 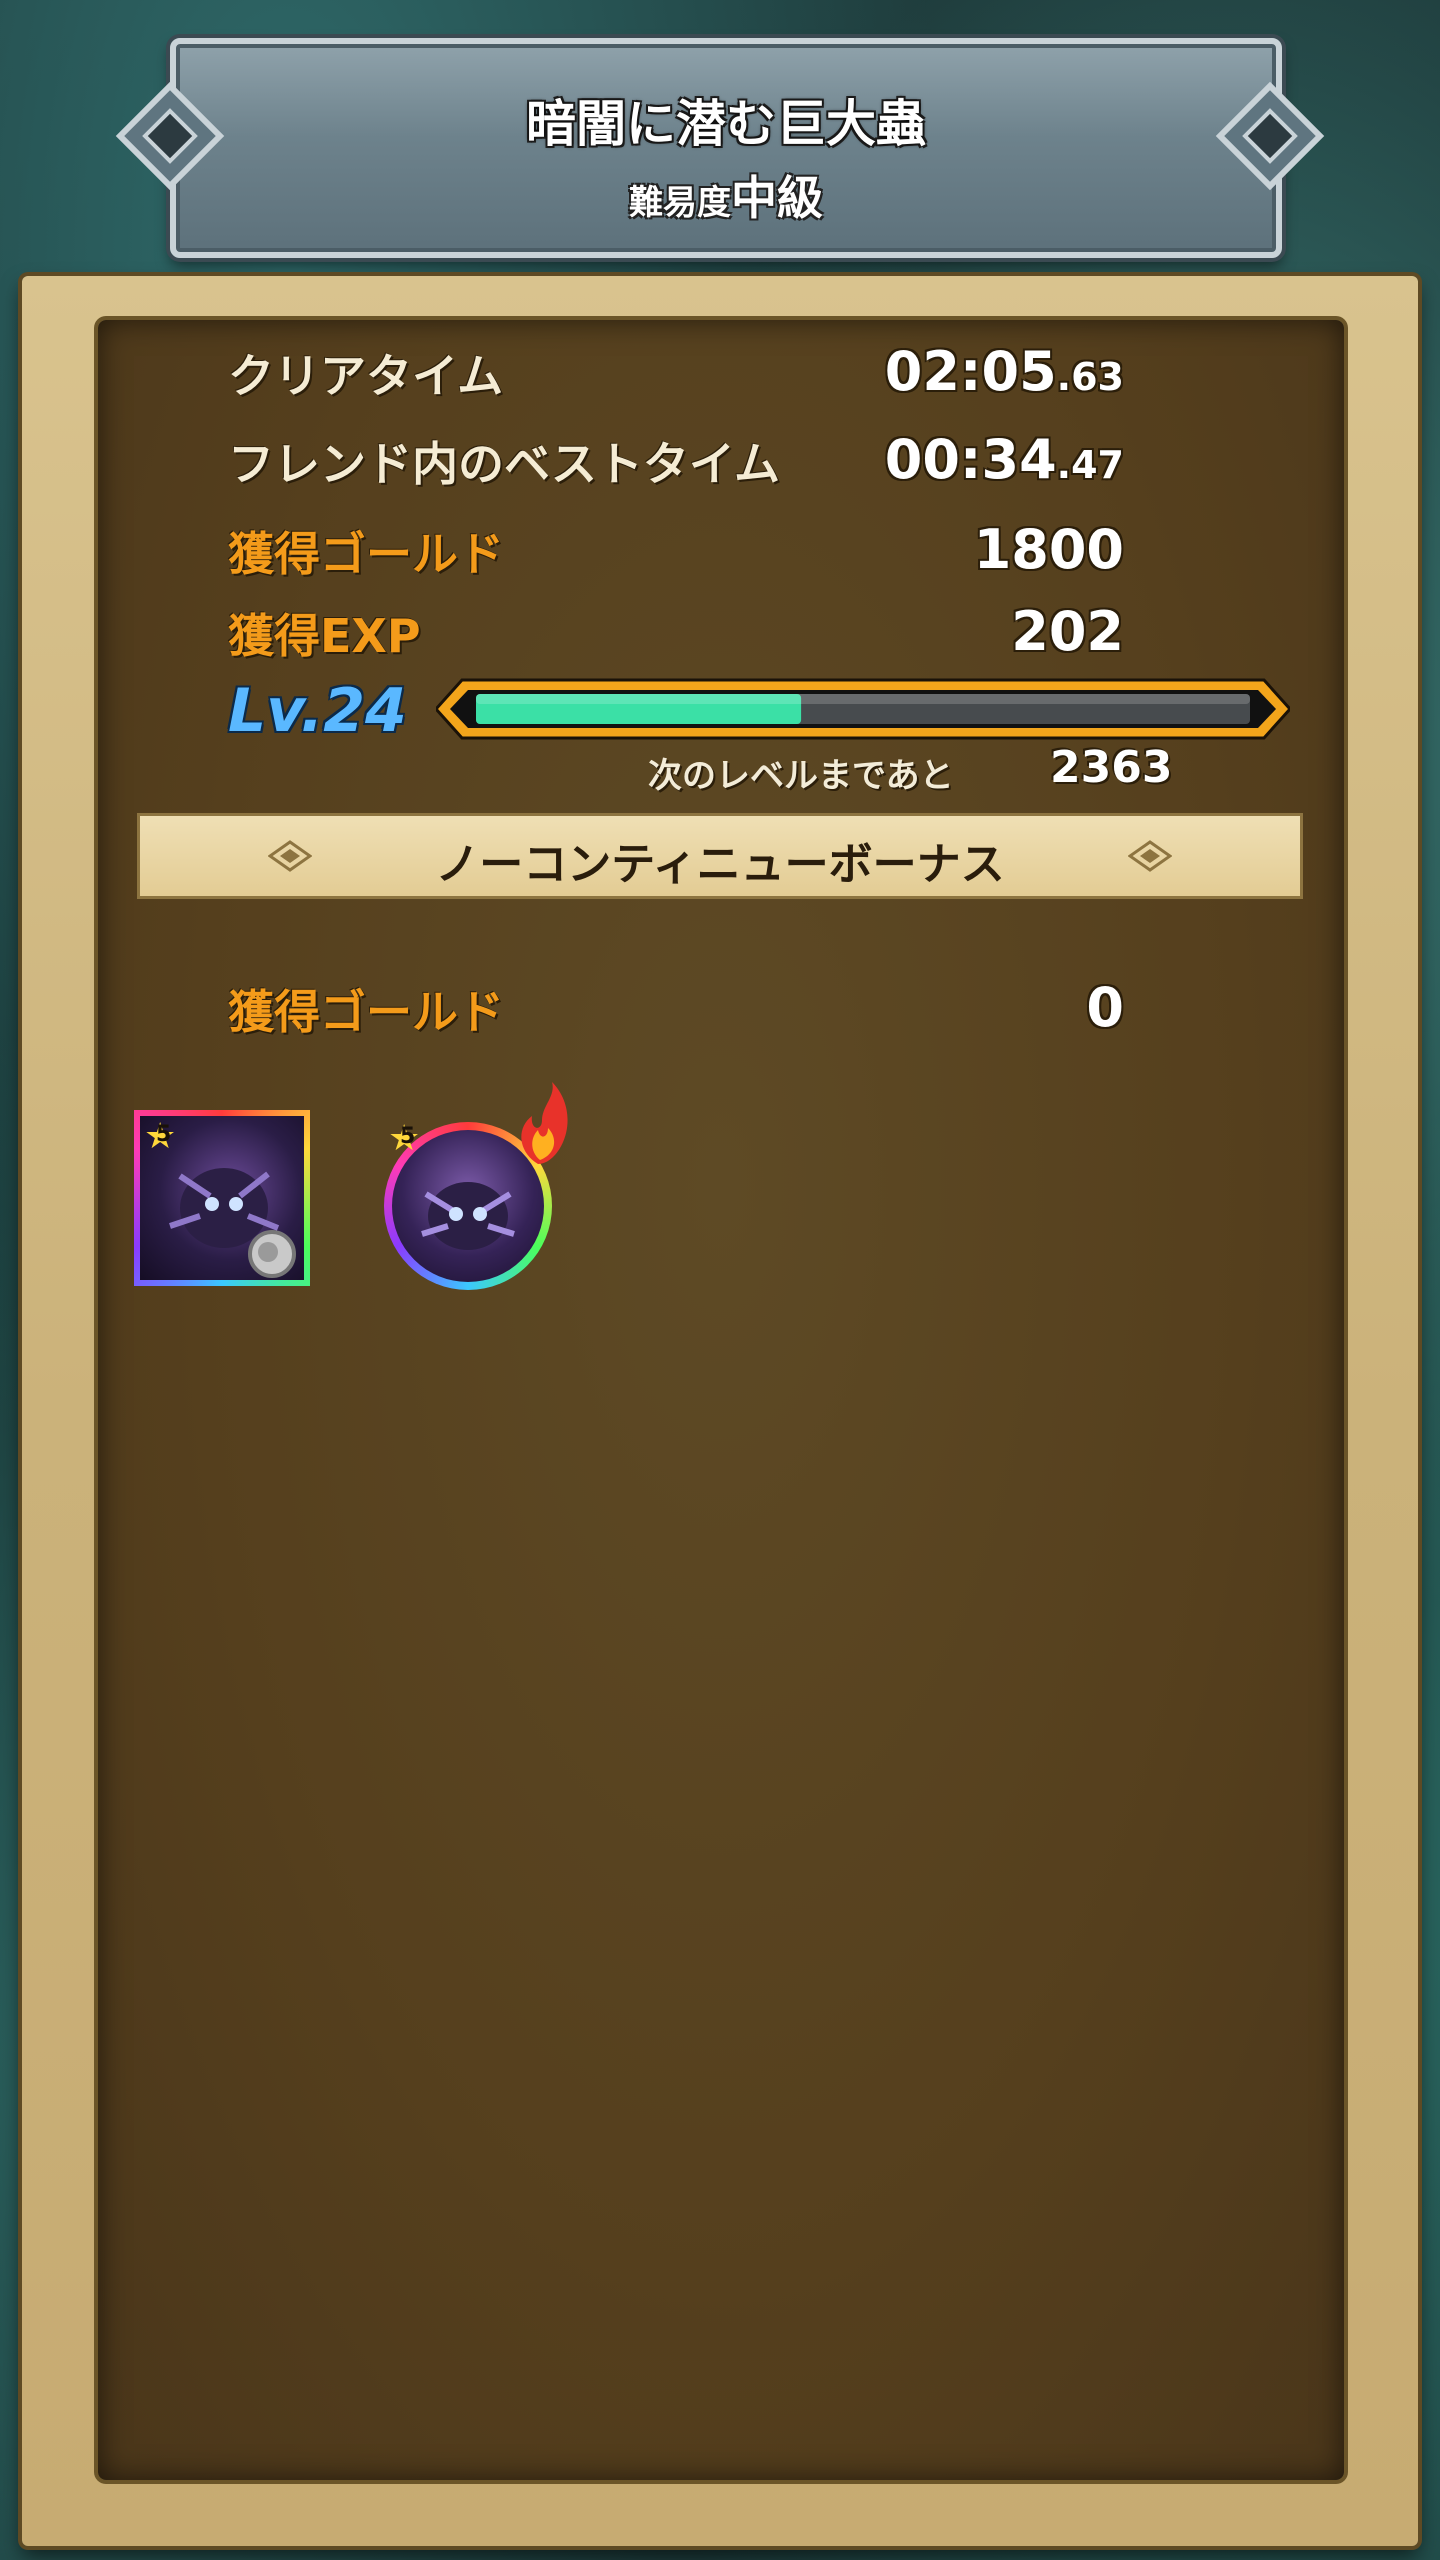 I want to click on banner-left-ornament-icon, so click(x=170, y=136).